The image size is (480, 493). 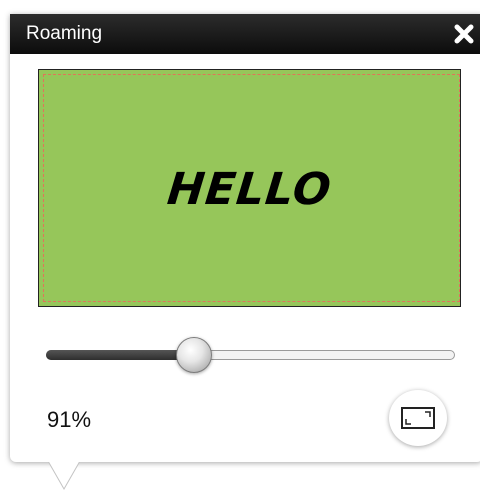 I want to click on preview-text: HELLO, so click(x=249, y=189).